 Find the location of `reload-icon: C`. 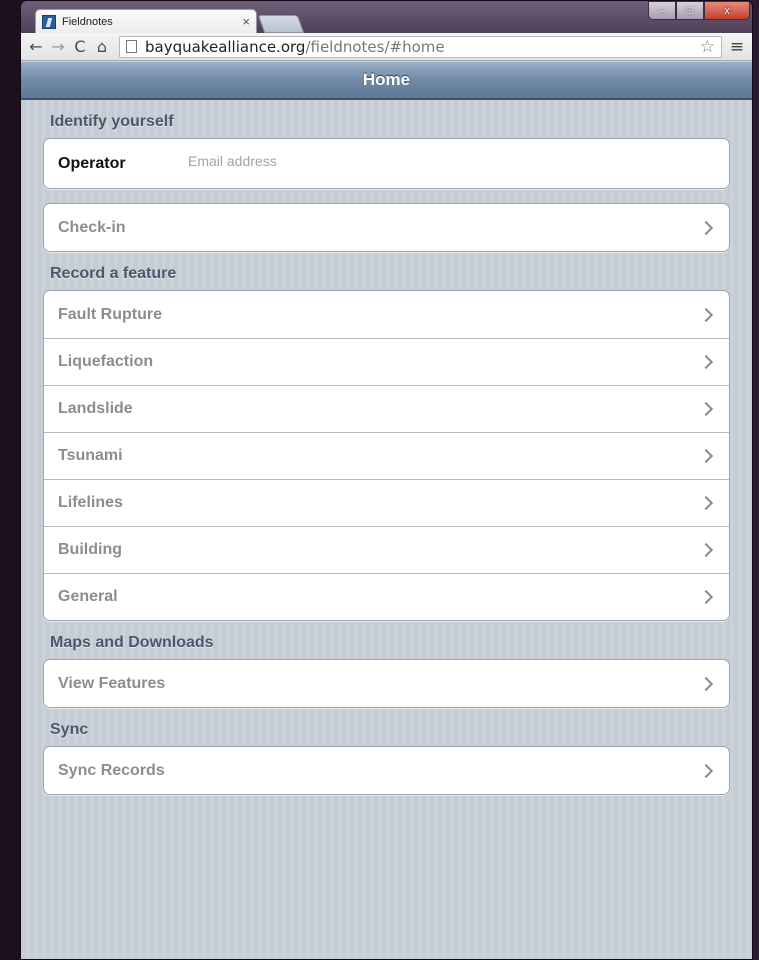

reload-icon: C is located at coordinates (80, 46).